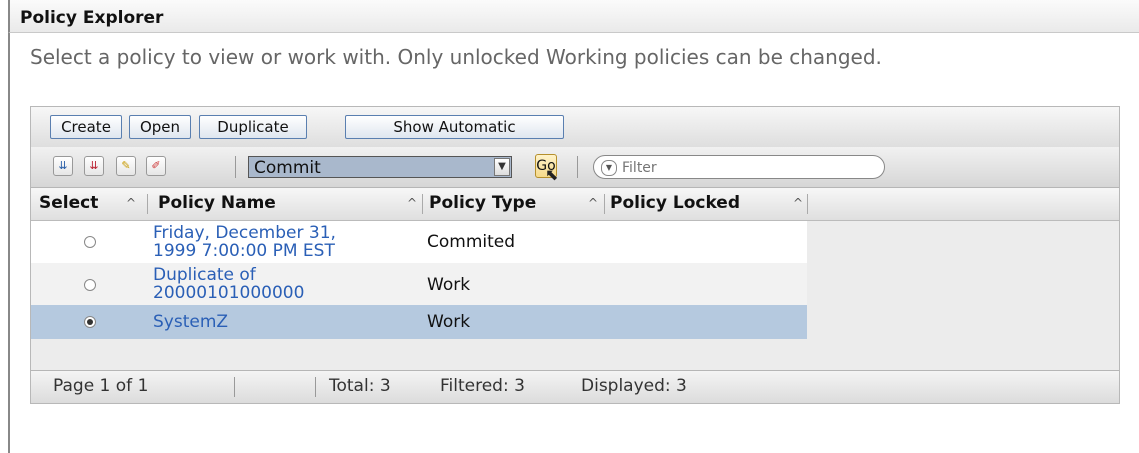 The width and height of the screenshot is (1139, 453). Describe the element at coordinates (287, 168) in the screenshot. I see `action-select-value: Commit` at that location.